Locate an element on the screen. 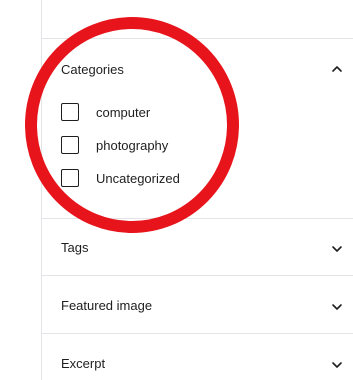 This screenshot has width=353, height=380. featured-image-panel-title: Featured image is located at coordinates (106, 305).